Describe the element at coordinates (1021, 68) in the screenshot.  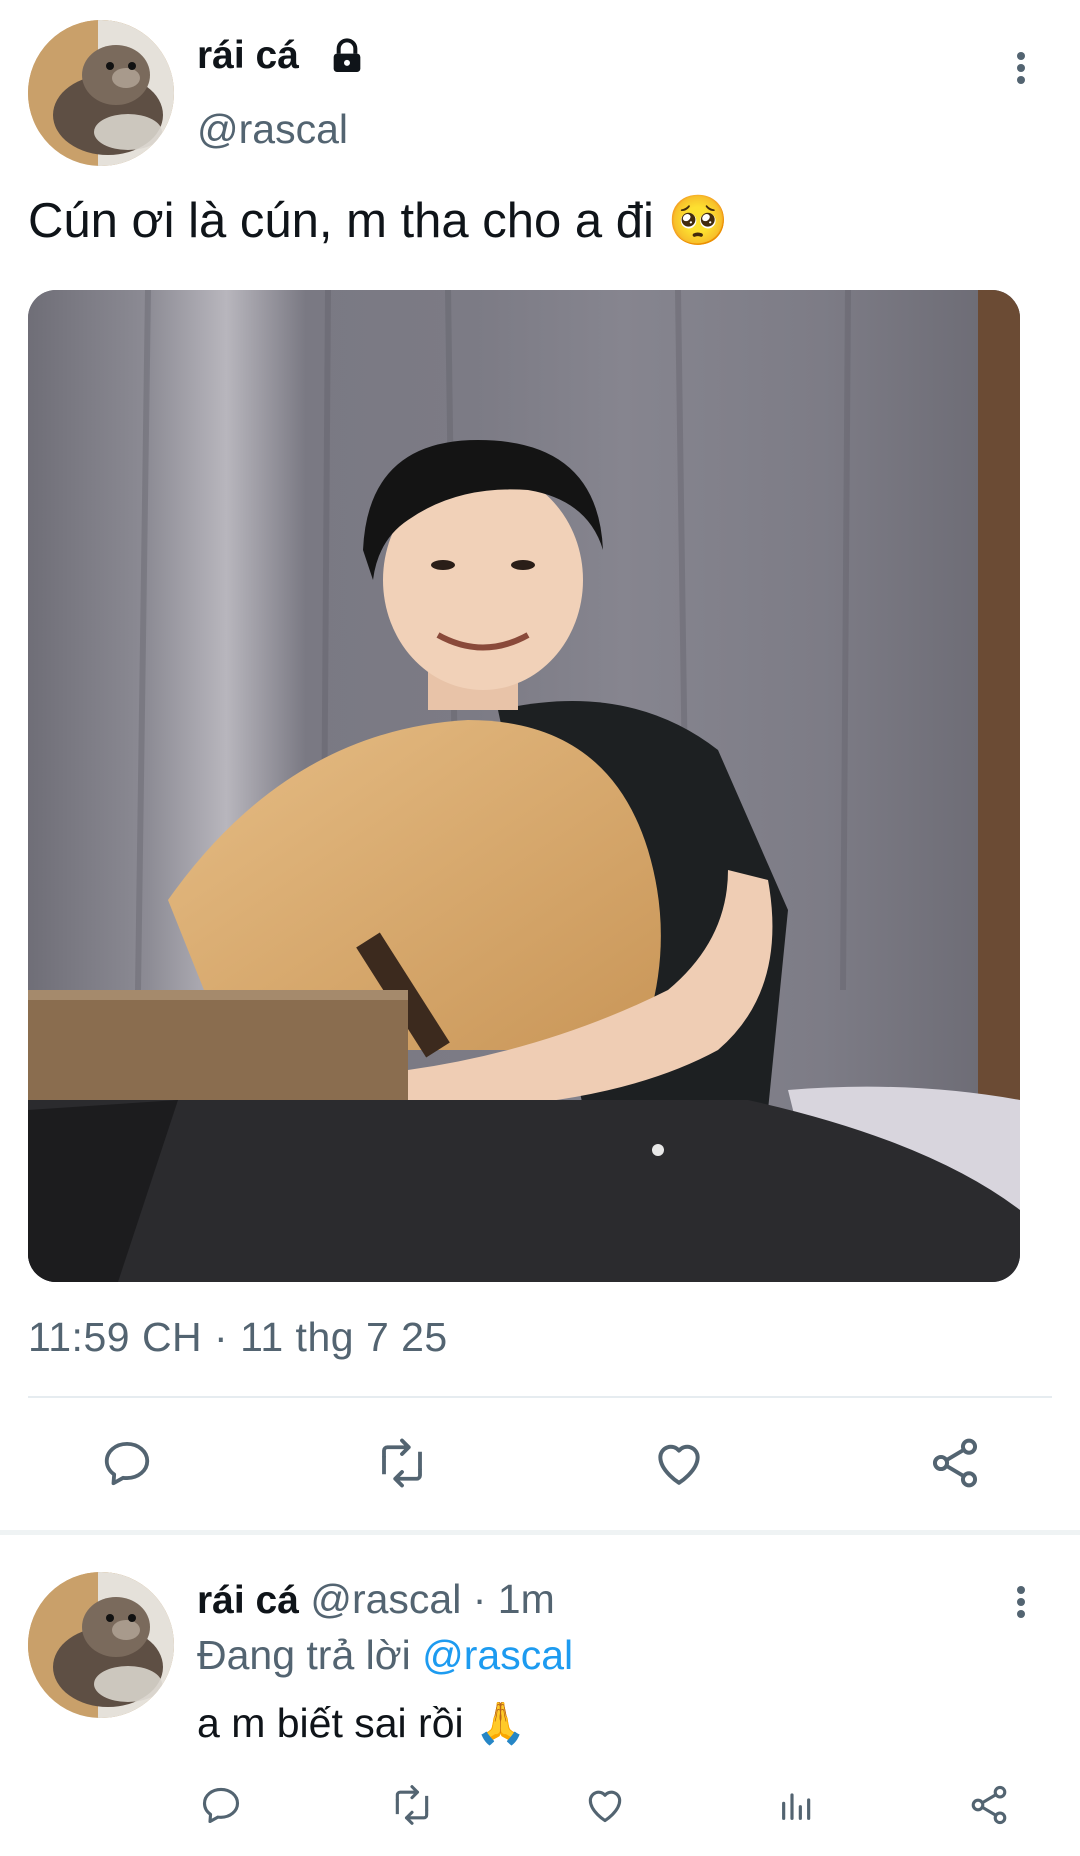
I see `more-icon` at that location.